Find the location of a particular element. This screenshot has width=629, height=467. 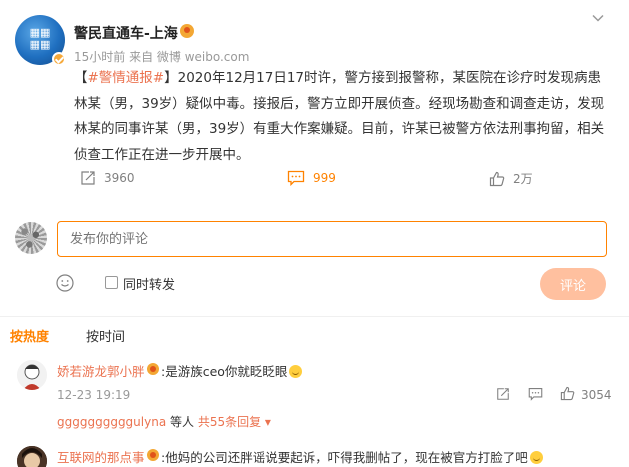

repost-button: 3960 is located at coordinates (107, 178).